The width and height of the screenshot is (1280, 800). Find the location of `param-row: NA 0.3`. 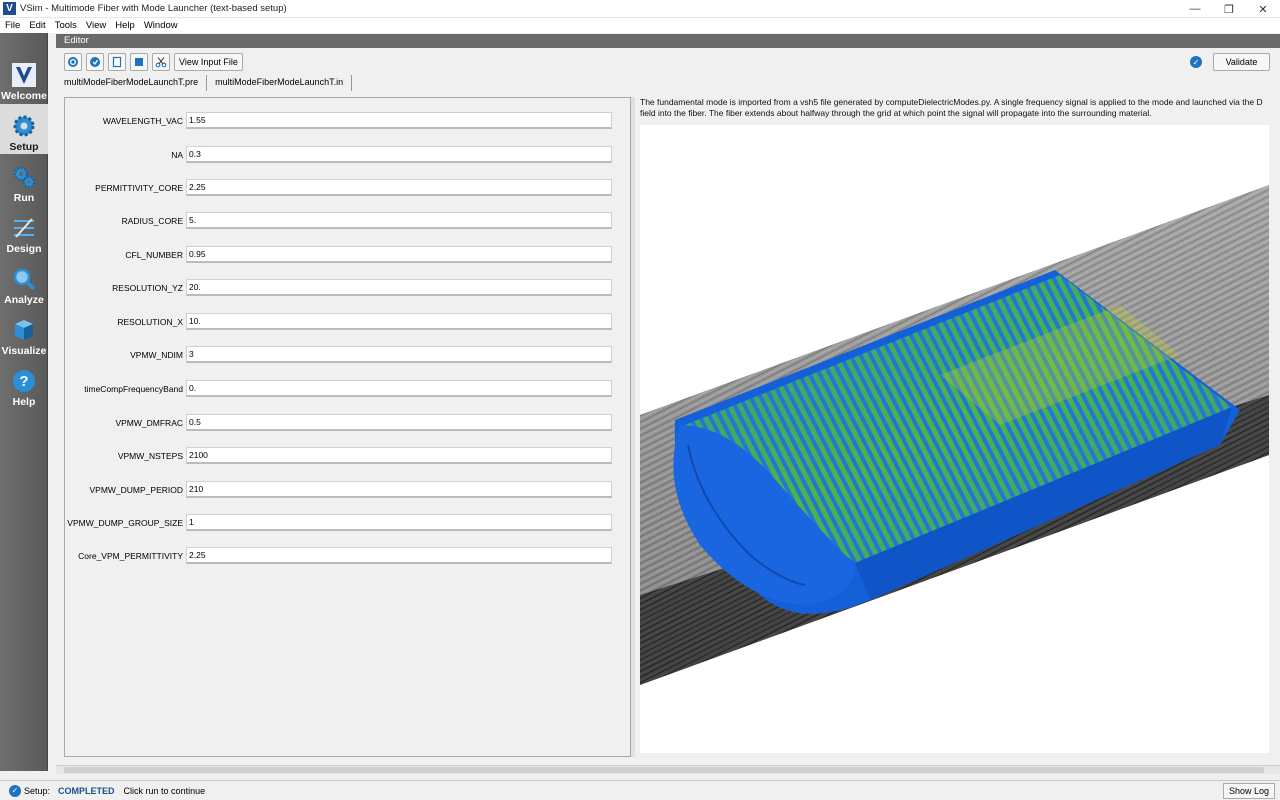

param-row: NA 0.3 is located at coordinates (348, 155).